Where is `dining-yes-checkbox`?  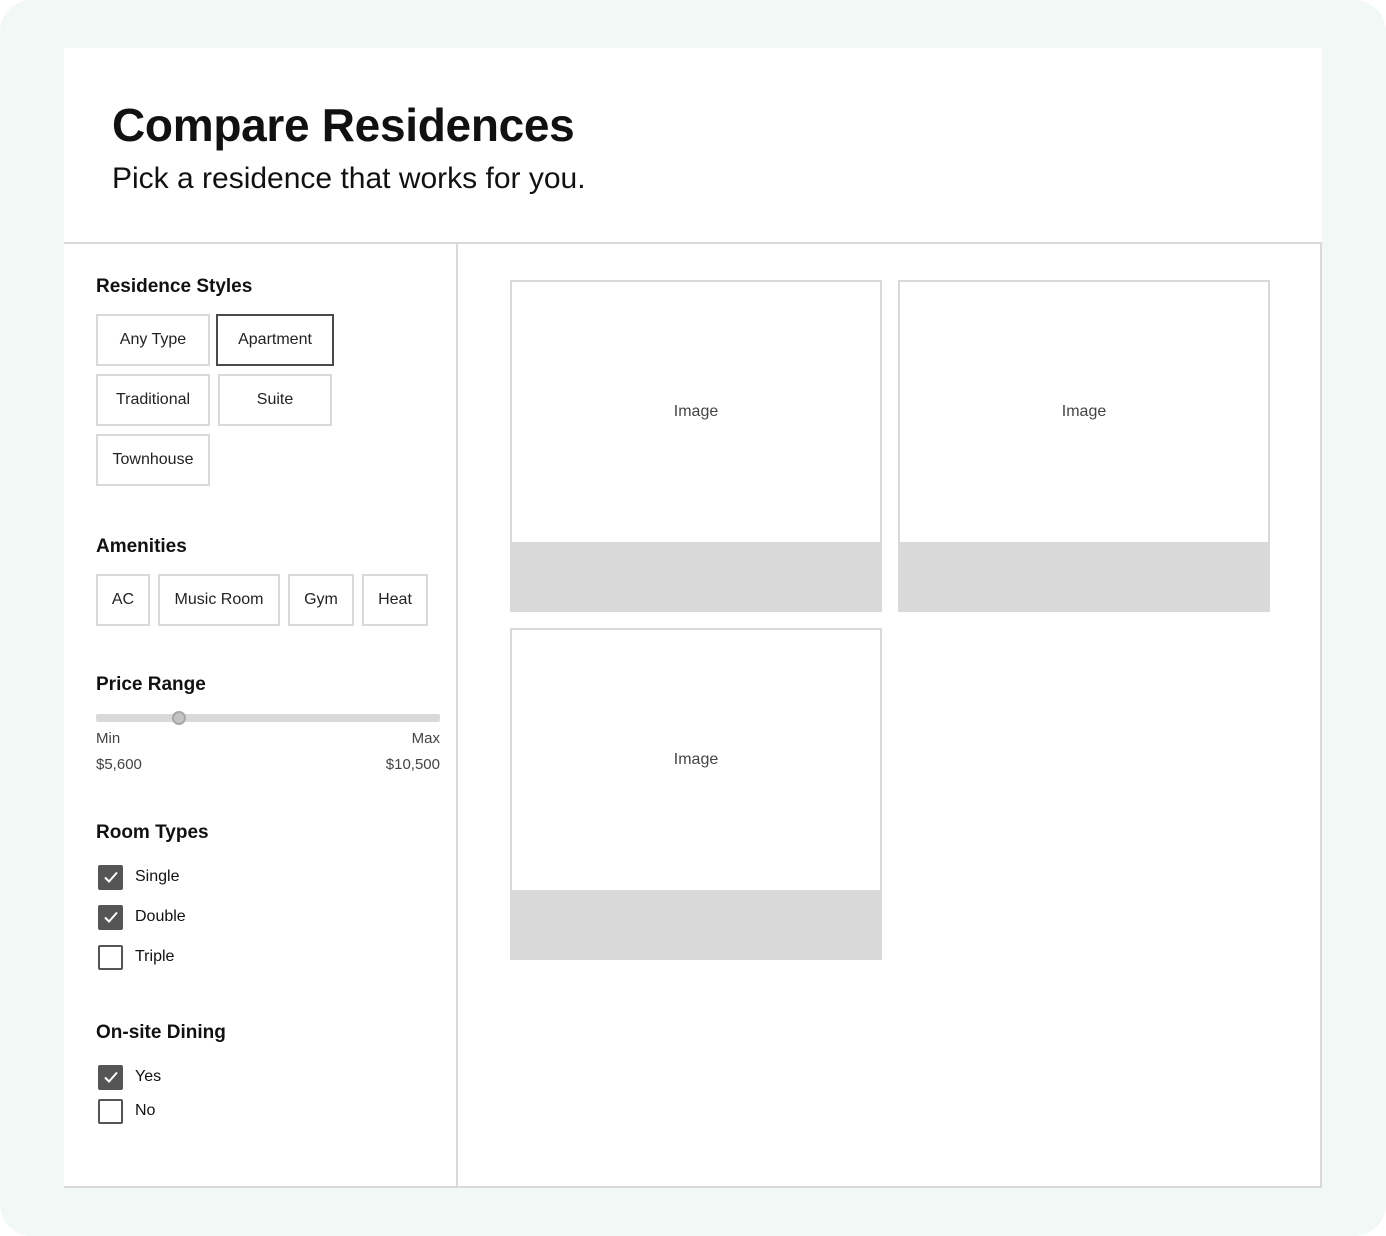 dining-yes-checkbox is located at coordinates (110, 1077).